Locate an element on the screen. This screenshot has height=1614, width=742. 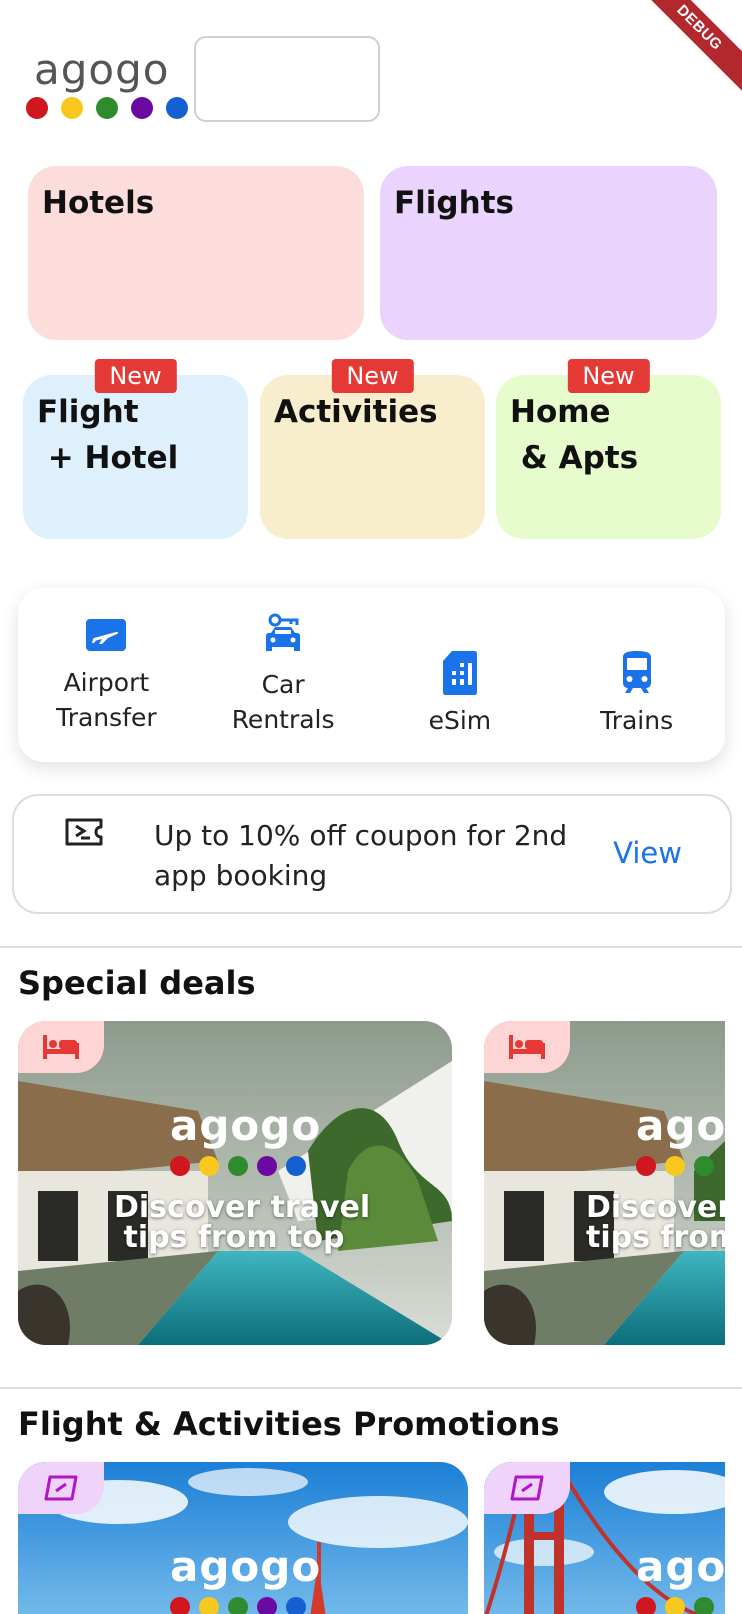
tile-flight-hotel-label: Flight + Hotel is located at coordinates (108, 435).